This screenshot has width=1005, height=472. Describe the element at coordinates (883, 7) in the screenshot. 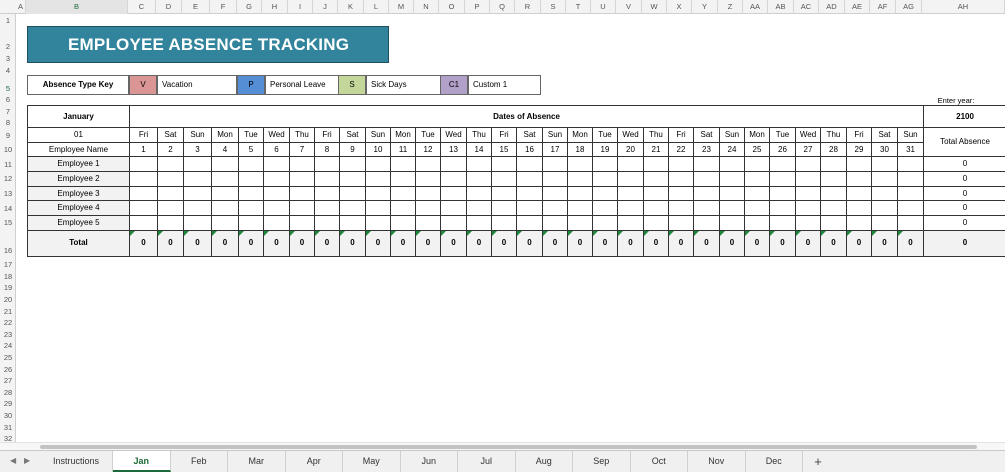

I see `column-header-af: AF` at that location.